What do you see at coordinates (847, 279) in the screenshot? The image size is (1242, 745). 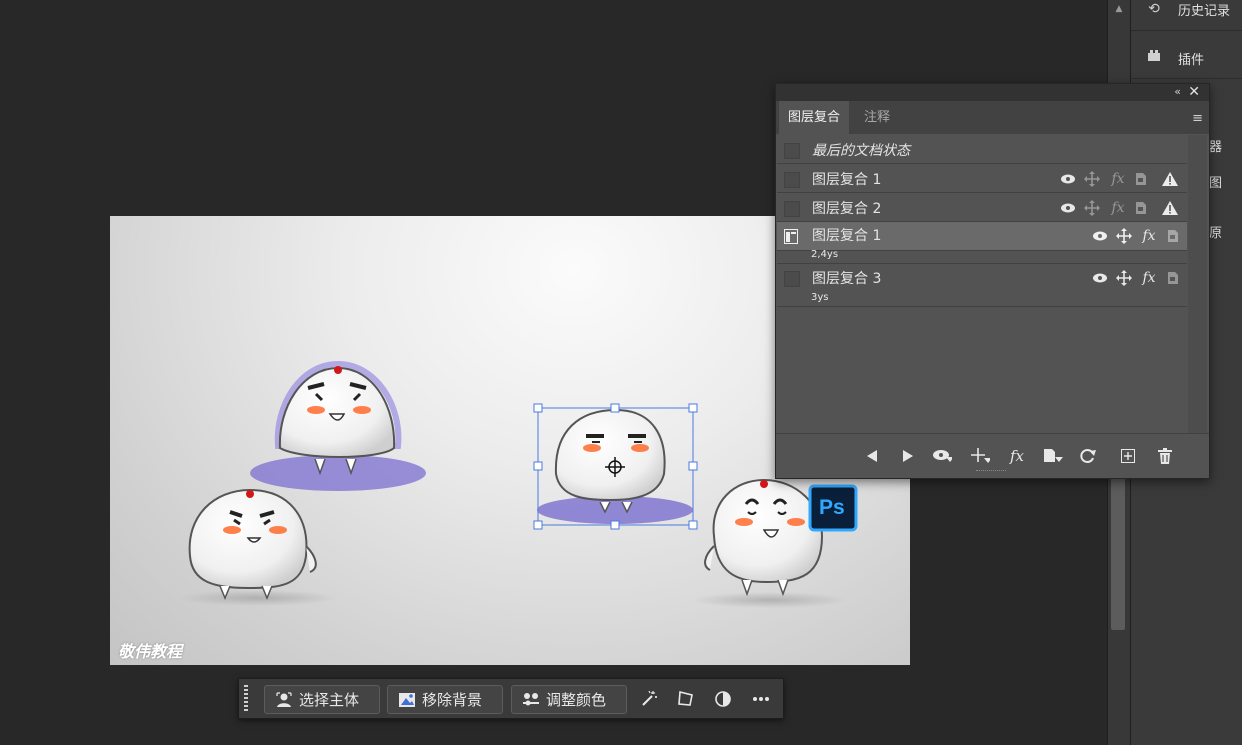 I see `comp-name: 图层复合 3` at bounding box center [847, 279].